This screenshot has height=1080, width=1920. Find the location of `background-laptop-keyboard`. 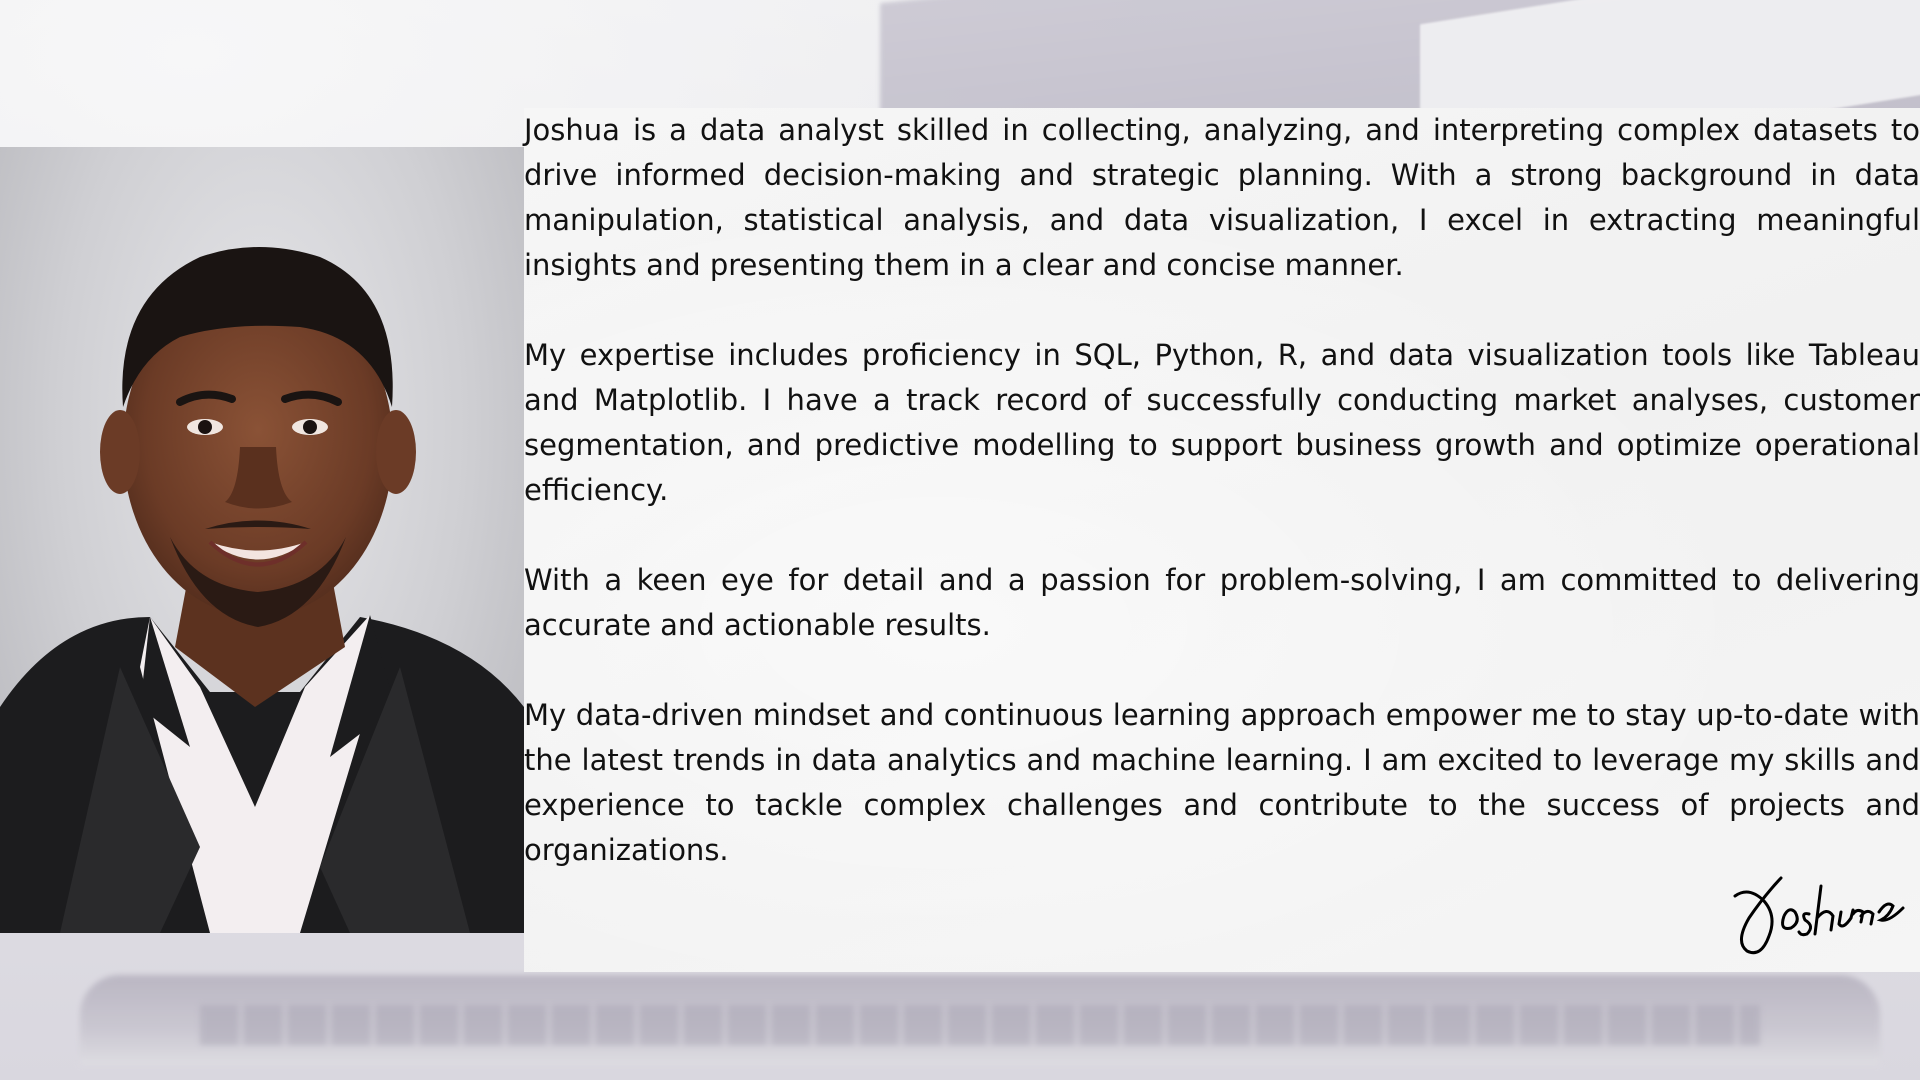

background-laptop-keyboard is located at coordinates (980, 1025).